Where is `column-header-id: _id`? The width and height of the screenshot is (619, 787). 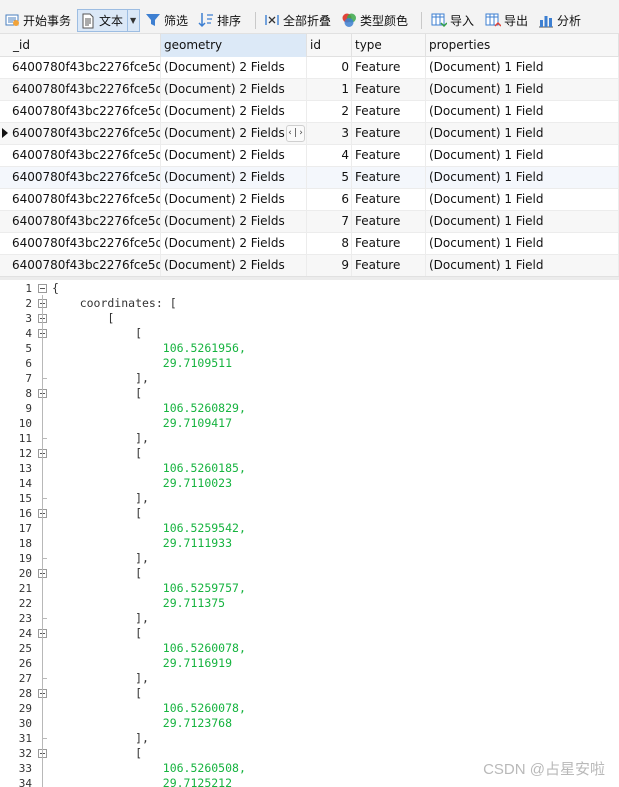
column-header-id: _id is located at coordinates (85, 45).